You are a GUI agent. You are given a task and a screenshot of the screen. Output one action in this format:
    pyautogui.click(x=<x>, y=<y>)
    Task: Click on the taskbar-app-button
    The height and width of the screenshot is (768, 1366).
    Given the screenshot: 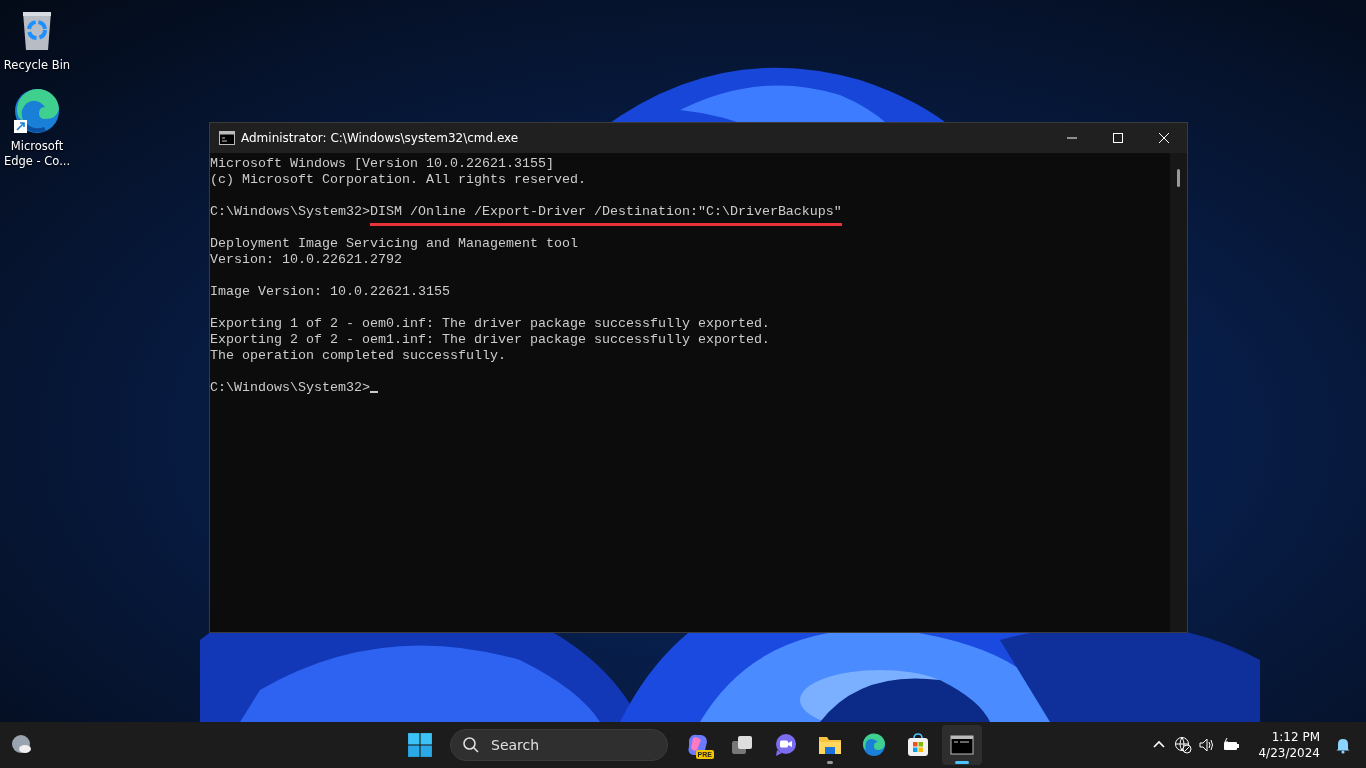 What is the action you would take?
    pyautogui.click(x=962, y=745)
    